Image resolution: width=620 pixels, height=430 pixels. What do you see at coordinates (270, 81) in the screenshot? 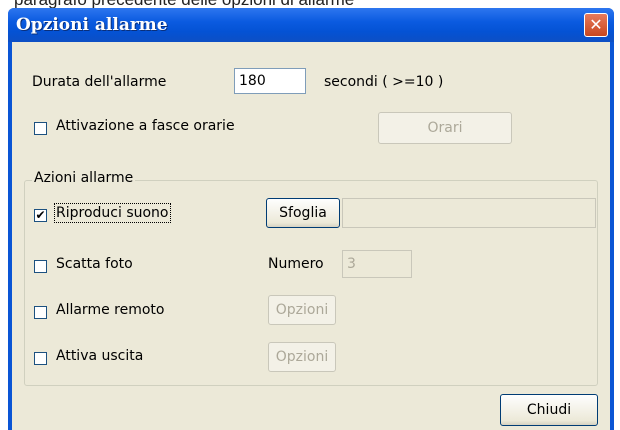
I see `duration-input: 180` at bounding box center [270, 81].